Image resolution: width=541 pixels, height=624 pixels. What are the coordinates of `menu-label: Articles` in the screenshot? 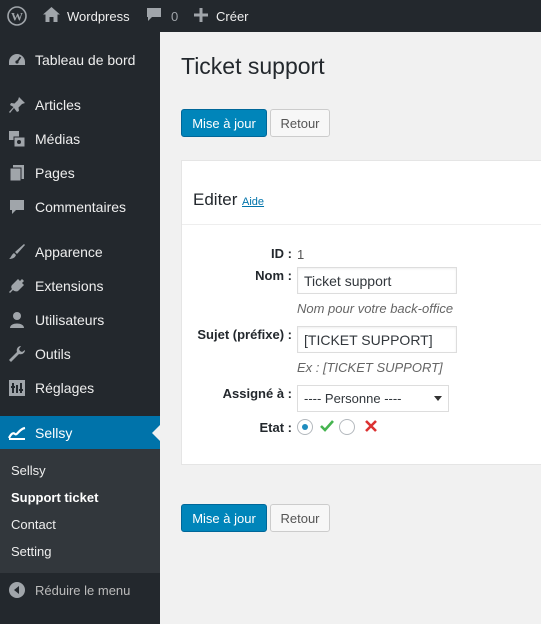 It's located at (58, 105).